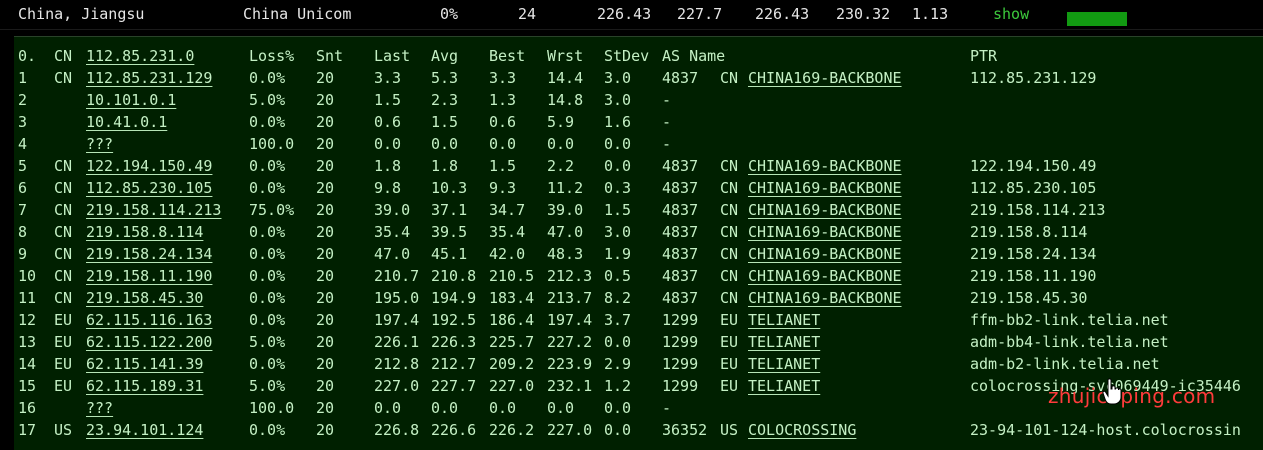 The image size is (1263, 450). What do you see at coordinates (618, 232) in the screenshot?
I see `stdev-value: 3.0` at bounding box center [618, 232].